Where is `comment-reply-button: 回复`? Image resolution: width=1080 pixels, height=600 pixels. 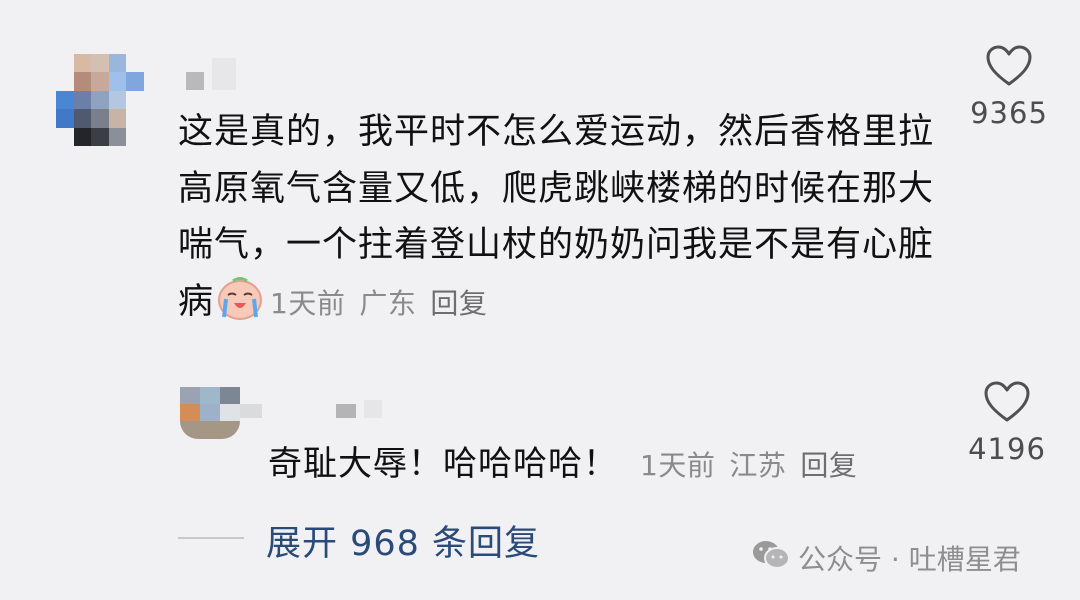
comment-reply-button: 回复 is located at coordinates (458, 303).